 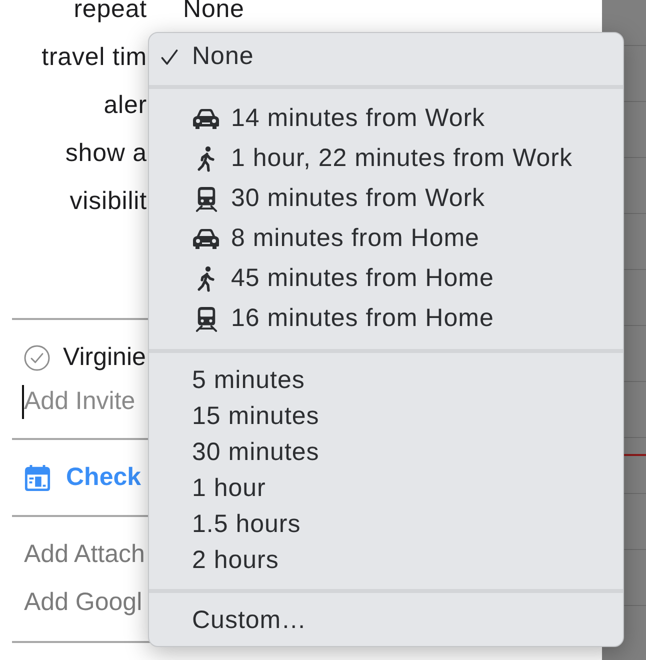 I want to click on invitee-field: Add Invite, so click(x=85, y=402).